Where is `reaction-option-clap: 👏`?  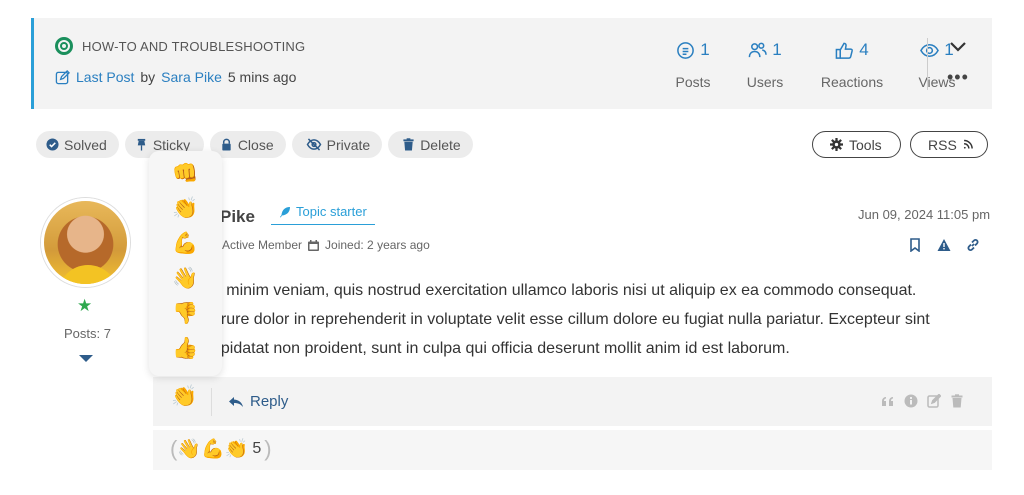 reaction-option-clap: 👏 is located at coordinates (185, 208).